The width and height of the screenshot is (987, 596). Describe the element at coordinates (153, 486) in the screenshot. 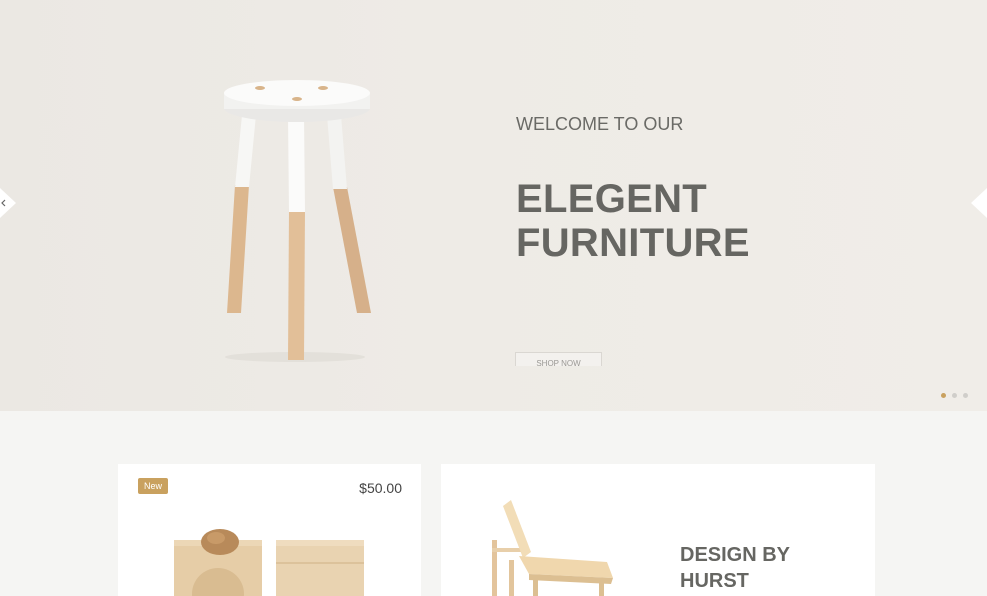

I see `new-badge: New` at that location.